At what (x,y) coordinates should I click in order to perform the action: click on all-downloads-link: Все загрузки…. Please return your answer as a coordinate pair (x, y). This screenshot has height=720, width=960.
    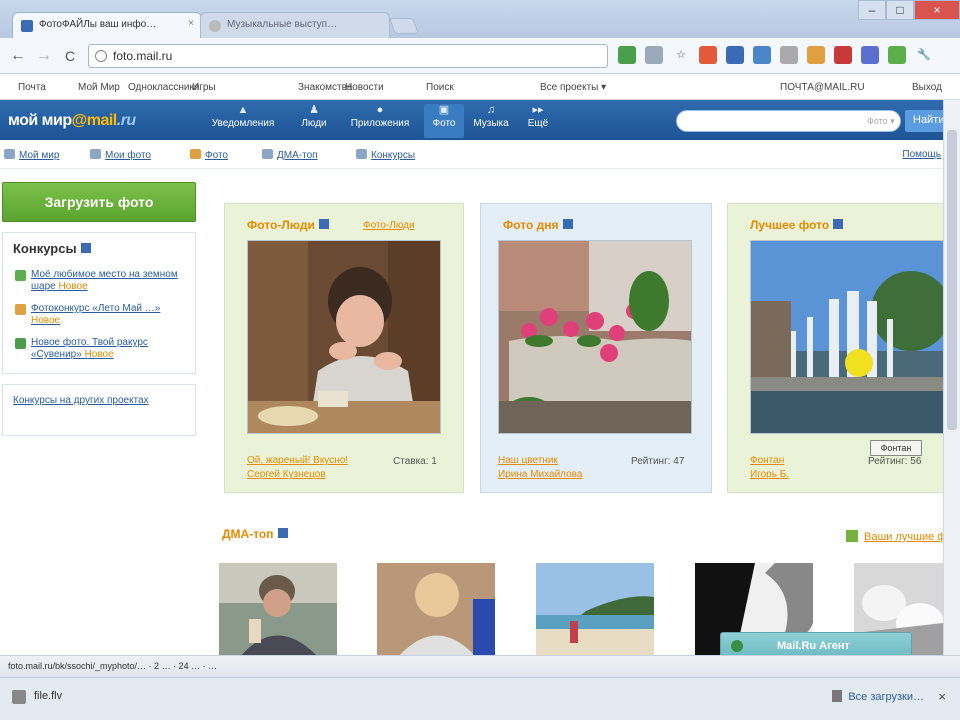
    Looking at the image, I should click on (878, 696).